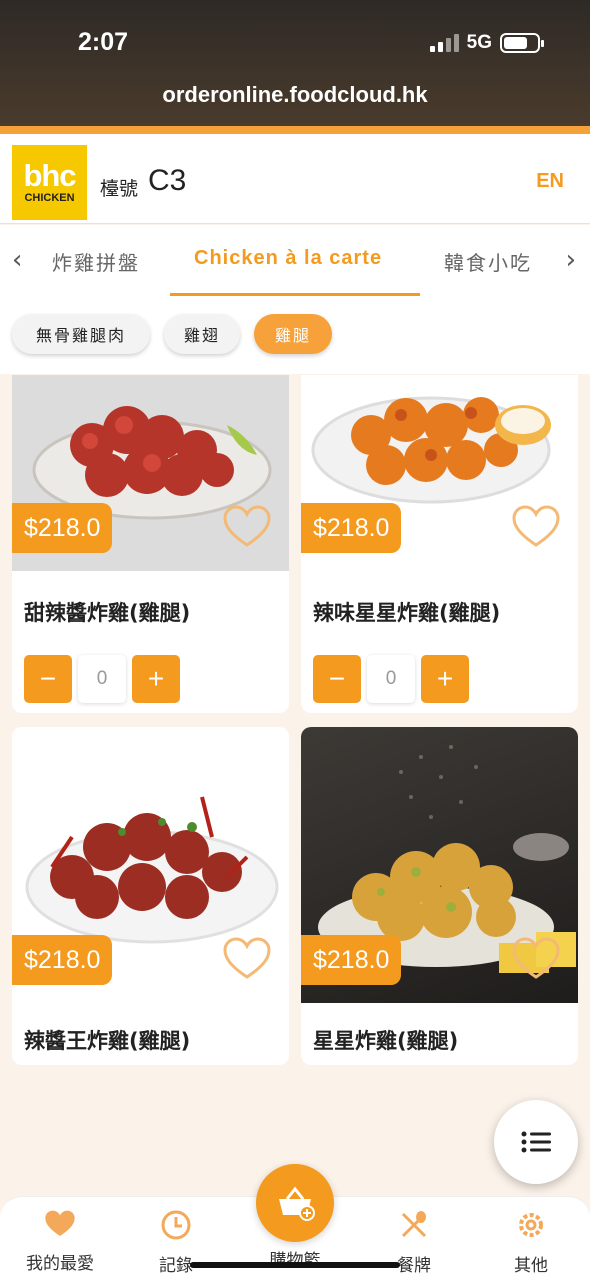 Image resolution: width=590 pixels, height=1280 pixels. Describe the element at coordinates (150, 896) in the screenshot. I see `product-card: $218.0 辣醬王炸雞(雞腿) − 0 +` at that location.